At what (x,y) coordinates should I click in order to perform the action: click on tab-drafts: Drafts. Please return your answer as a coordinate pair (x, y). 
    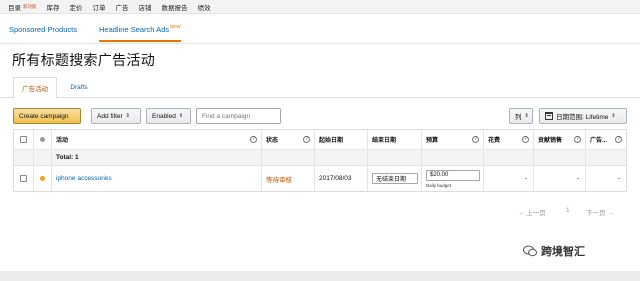
    Looking at the image, I should click on (79, 87).